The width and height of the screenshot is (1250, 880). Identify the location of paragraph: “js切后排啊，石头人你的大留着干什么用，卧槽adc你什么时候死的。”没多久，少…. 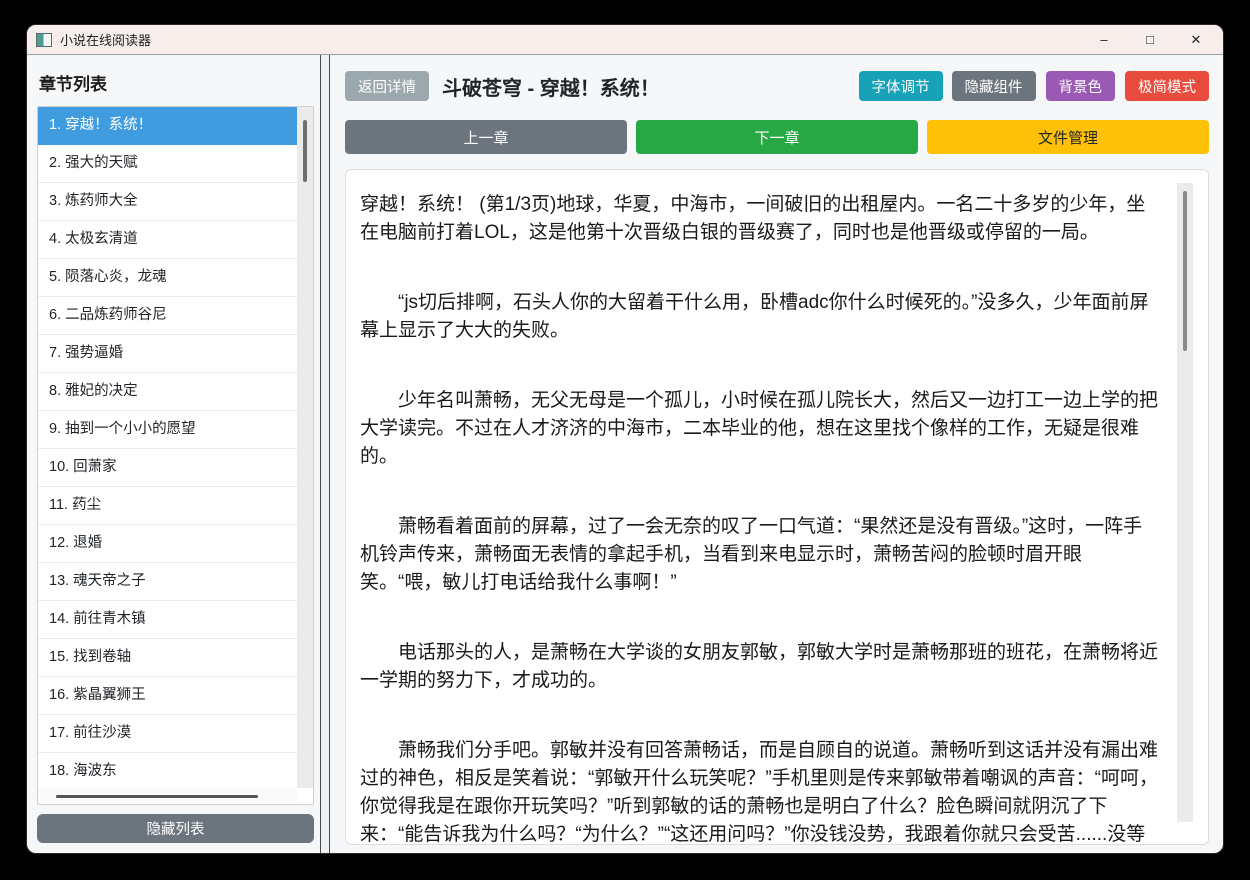
(754, 316).